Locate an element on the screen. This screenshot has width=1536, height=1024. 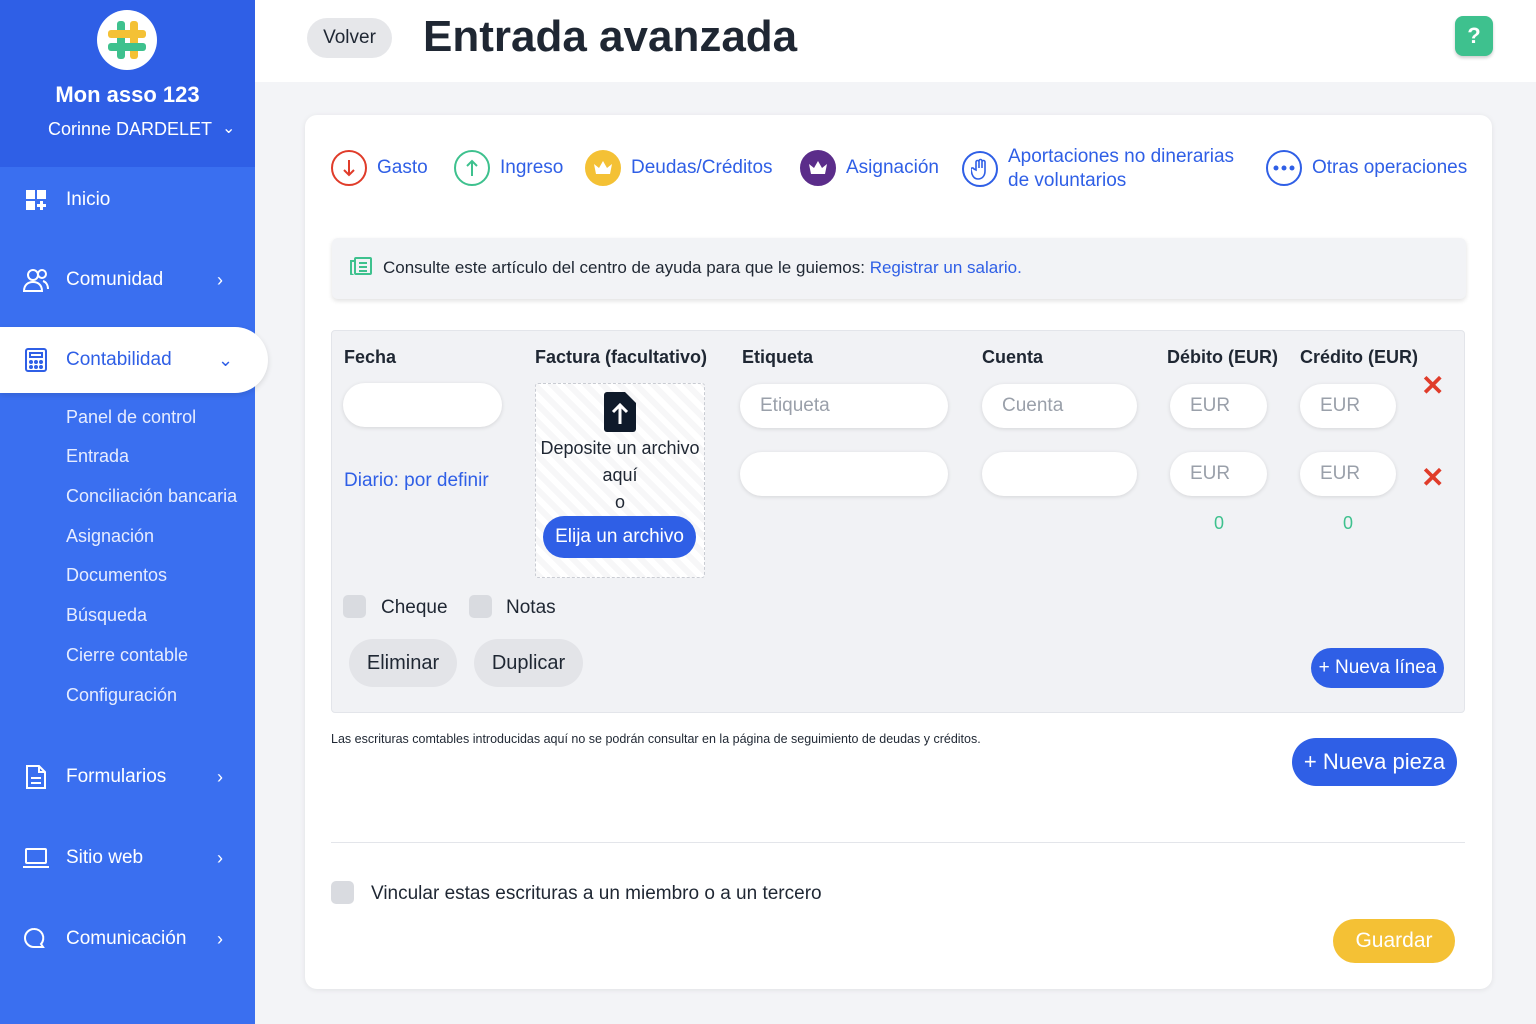
debit-total: 0 is located at coordinates (1219, 523).